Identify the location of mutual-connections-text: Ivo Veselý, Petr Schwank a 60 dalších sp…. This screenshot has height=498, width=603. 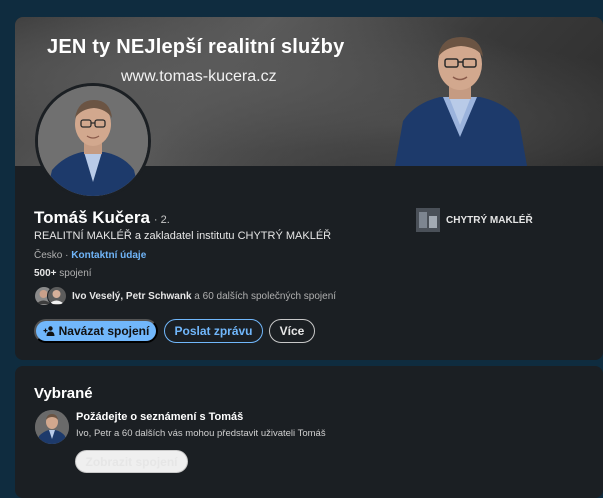
(204, 296).